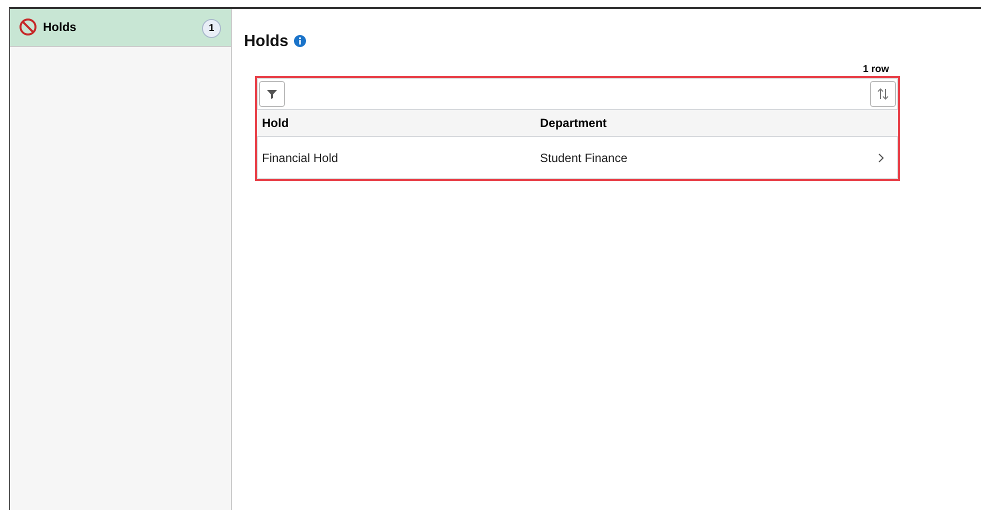  What do you see at coordinates (60, 27) in the screenshot?
I see `sidebar-item-label: Holds` at bounding box center [60, 27].